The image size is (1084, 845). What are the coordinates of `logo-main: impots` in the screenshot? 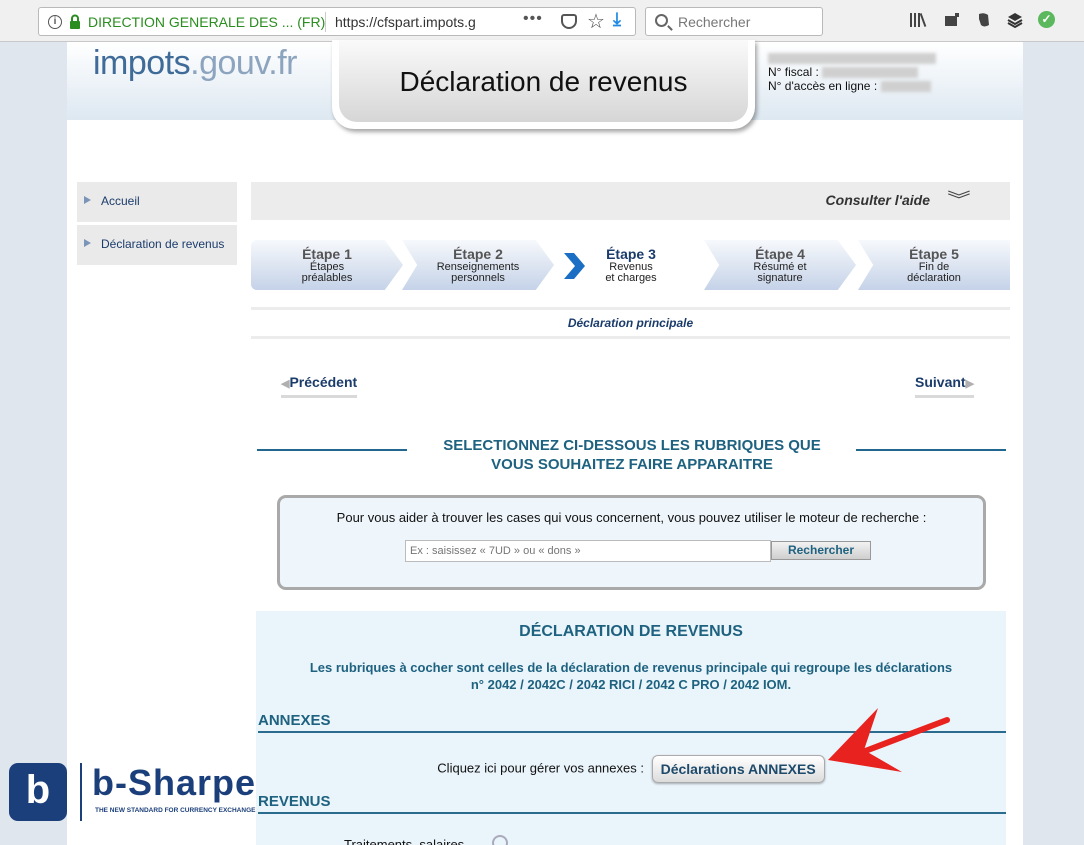 It's located at (142, 63).